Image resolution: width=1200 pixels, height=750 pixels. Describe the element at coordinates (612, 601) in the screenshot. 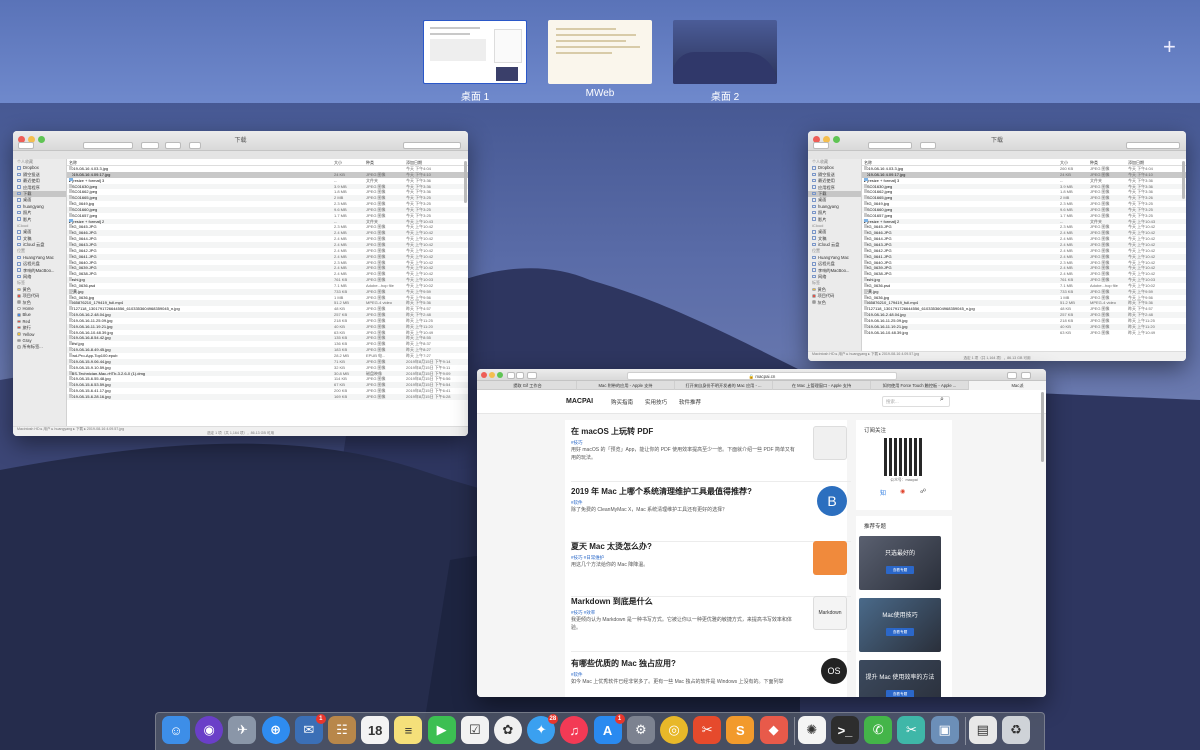

I see `article-title: Markdown 到底是什么` at that location.